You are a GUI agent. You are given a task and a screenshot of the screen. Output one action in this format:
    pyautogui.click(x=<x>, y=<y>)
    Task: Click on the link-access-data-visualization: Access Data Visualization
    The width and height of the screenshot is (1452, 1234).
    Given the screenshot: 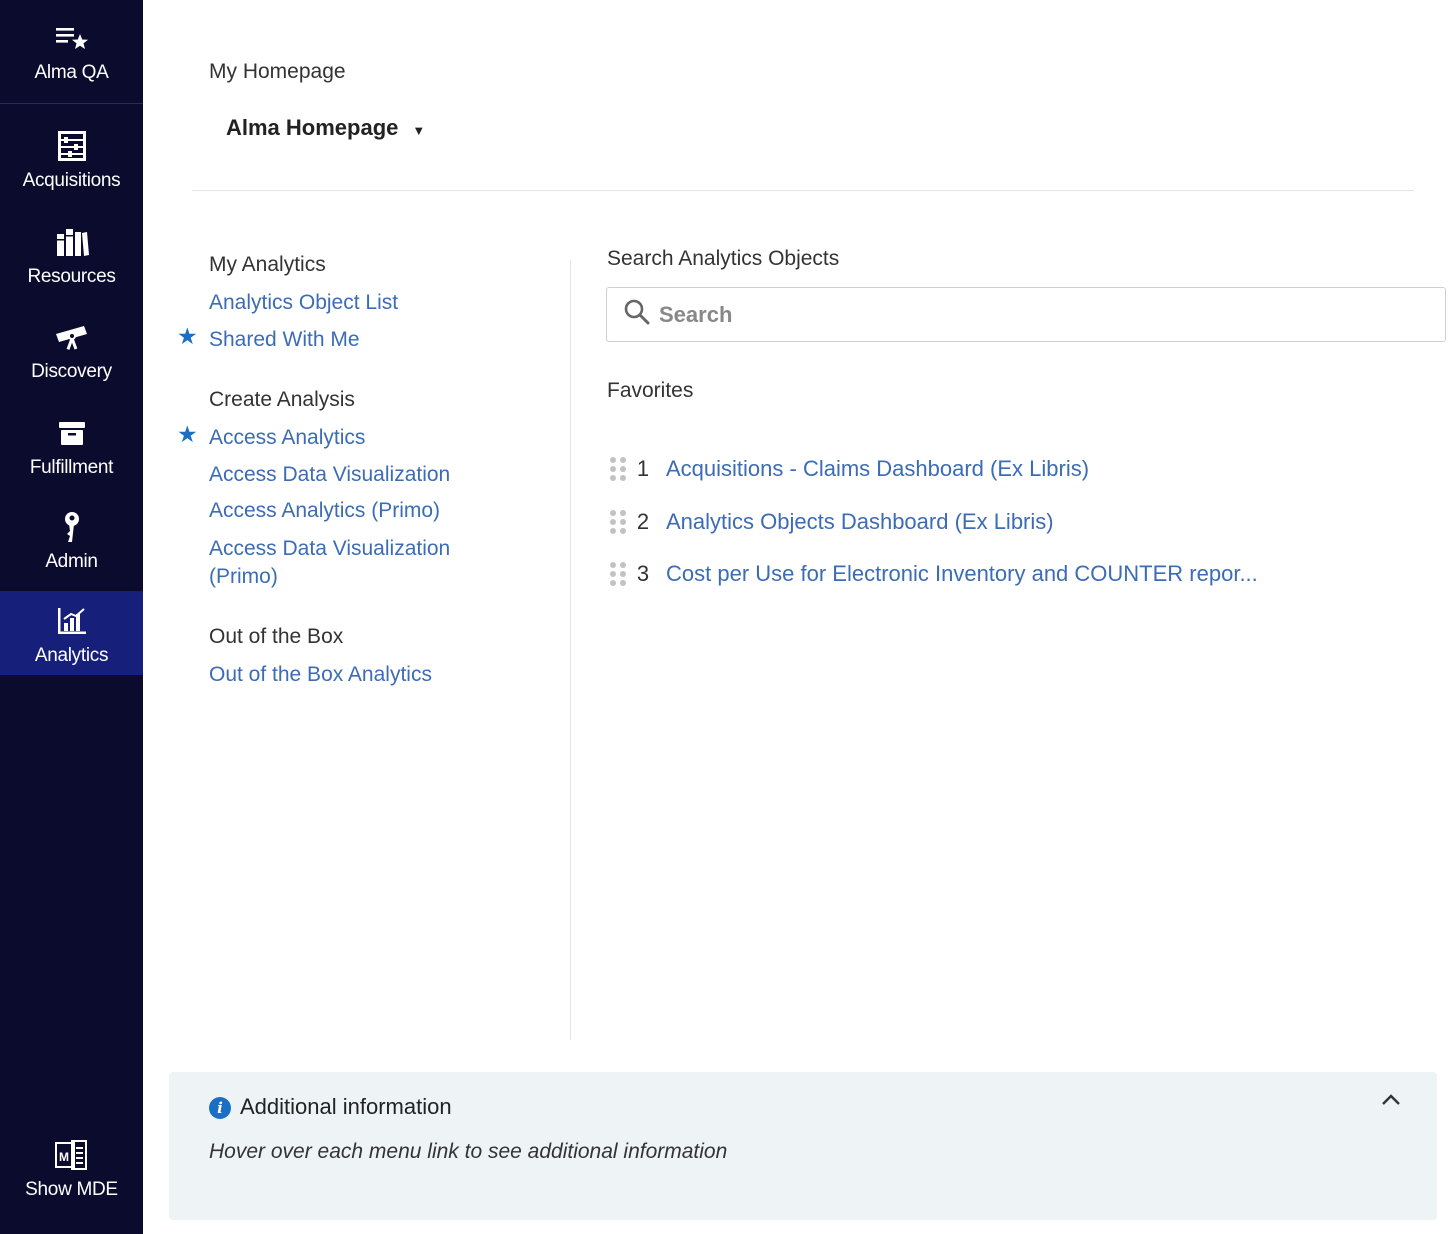 What is the action you would take?
    pyautogui.click(x=329, y=475)
    